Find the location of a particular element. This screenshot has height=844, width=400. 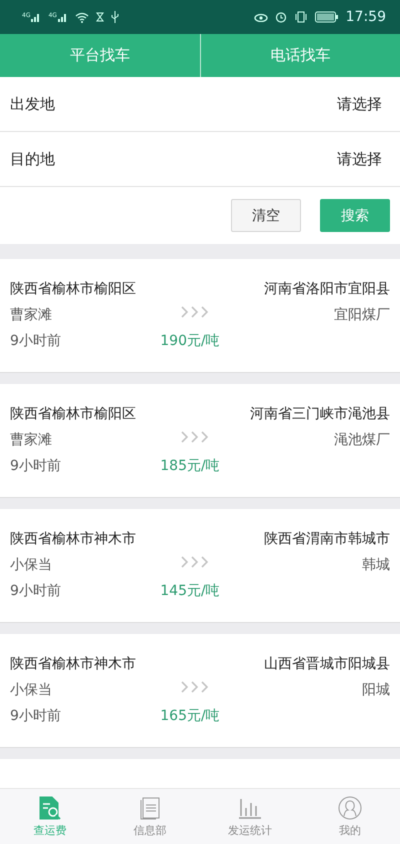

clock-time: 17:59 is located at coordinates (366, 17).